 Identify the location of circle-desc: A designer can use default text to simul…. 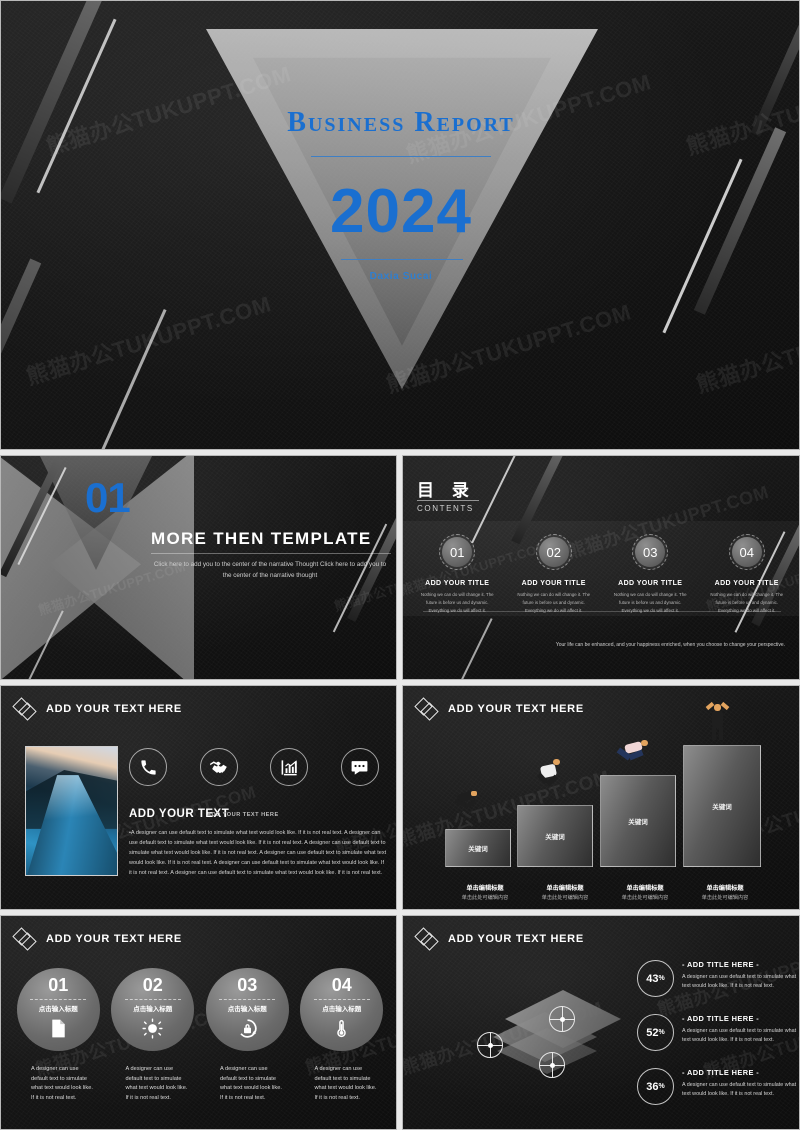
(62, 1083).